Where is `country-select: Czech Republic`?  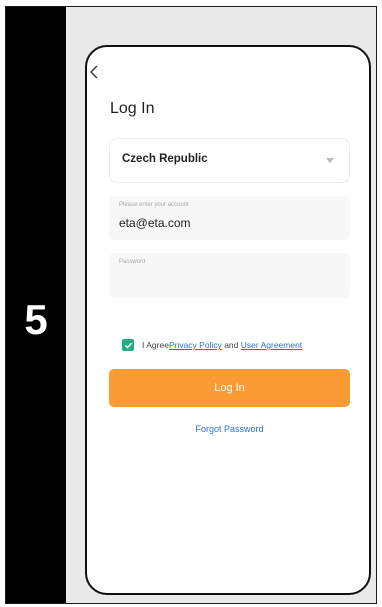 country-select: Czech Republic is located at coordinates (229, 160).